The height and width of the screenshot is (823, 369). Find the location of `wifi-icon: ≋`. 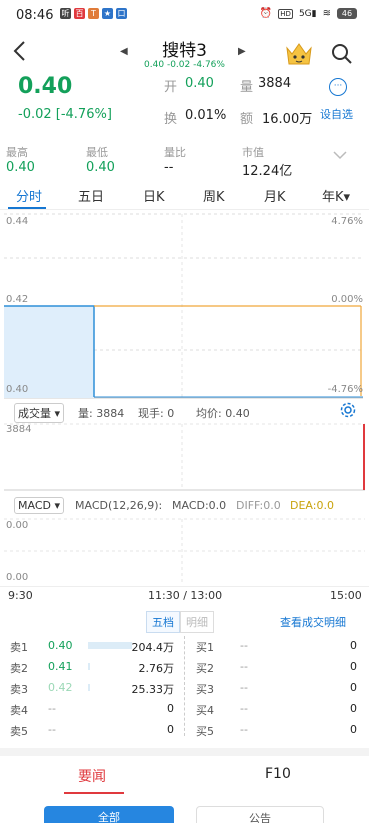

wifi-icon: ≋ is located at coordinates (326, 13).